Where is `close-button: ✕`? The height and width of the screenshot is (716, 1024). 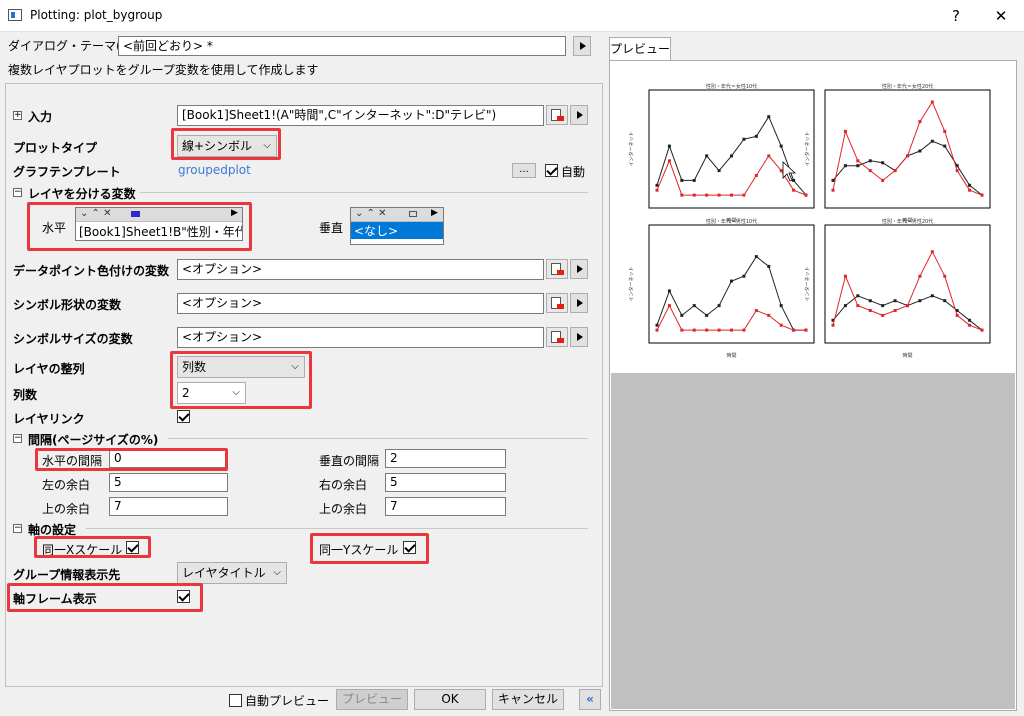 close-button: ✕ is located at coordinates (1001, 16).